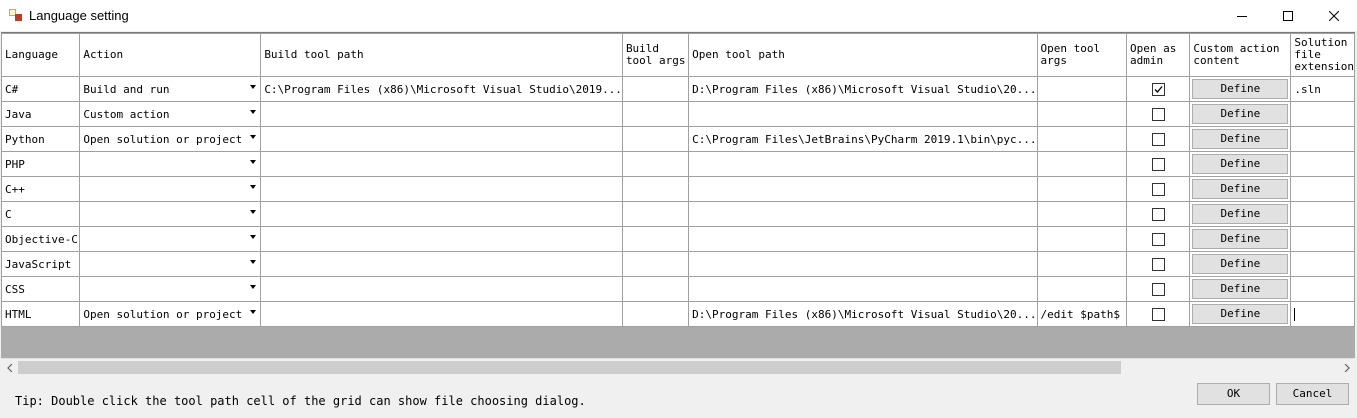  I want to click on cell-open-tool-args: /edit $path$, so click(1082, 314).